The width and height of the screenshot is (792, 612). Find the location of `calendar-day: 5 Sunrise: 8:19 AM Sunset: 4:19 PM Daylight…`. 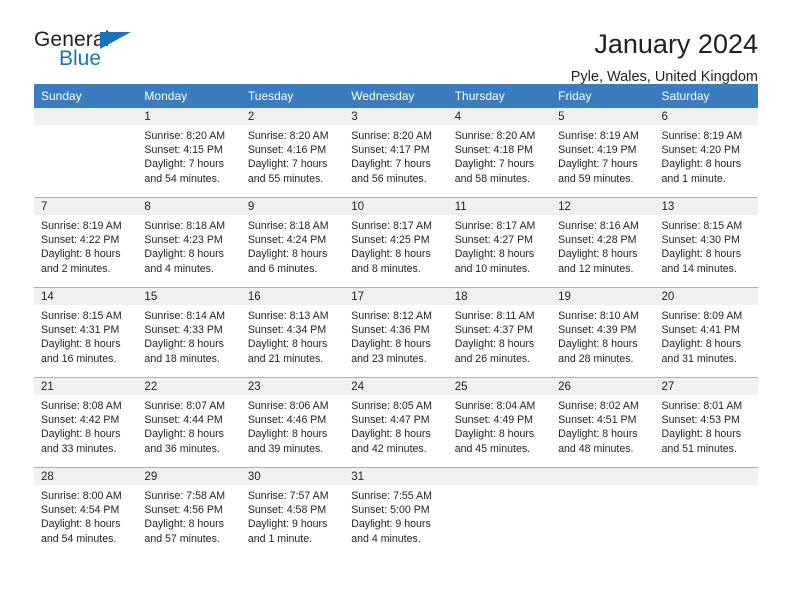

calendar-day: 5 Sunrise: 8:19 AM Sunset: 4:19 PM Daylight… is located at coordinates (603, 152).